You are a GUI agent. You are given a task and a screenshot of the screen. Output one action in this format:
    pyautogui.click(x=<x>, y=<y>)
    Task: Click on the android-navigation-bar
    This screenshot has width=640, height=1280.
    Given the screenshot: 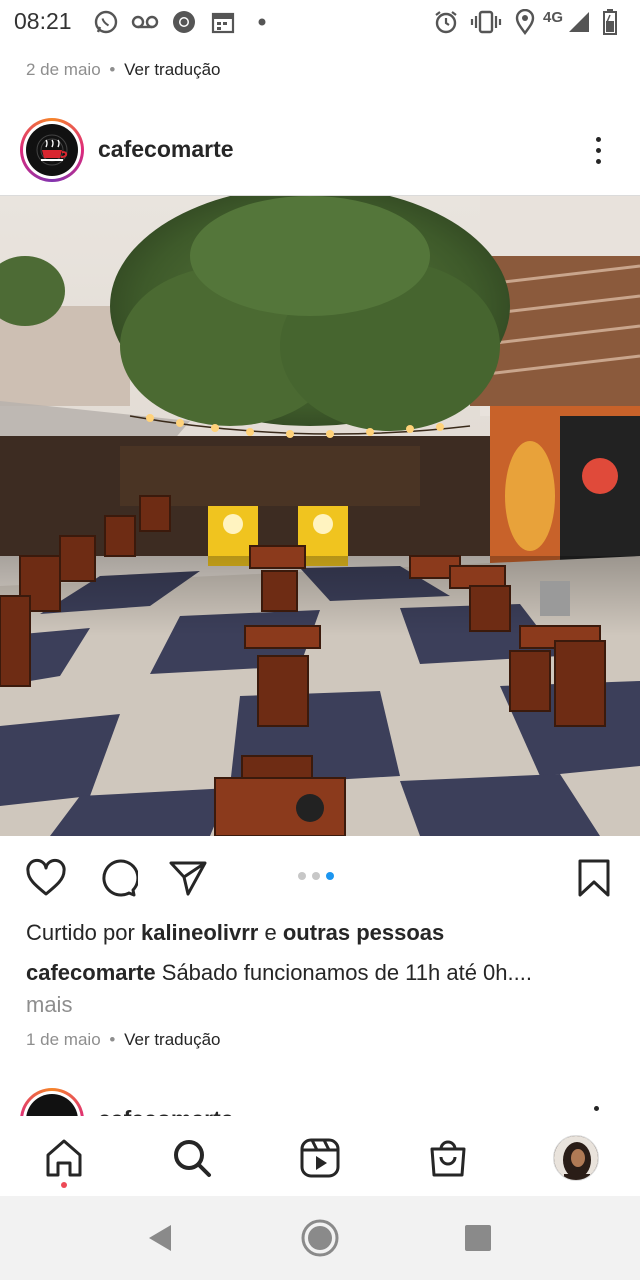 What is the action you would take?
    pyautogui.click(x=320, y=1238)
    